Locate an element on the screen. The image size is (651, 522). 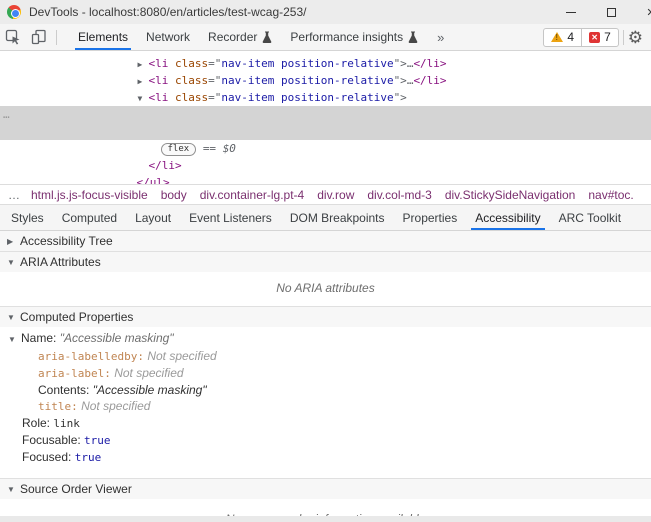
maximize-icon is located at coordinates (611, 12).